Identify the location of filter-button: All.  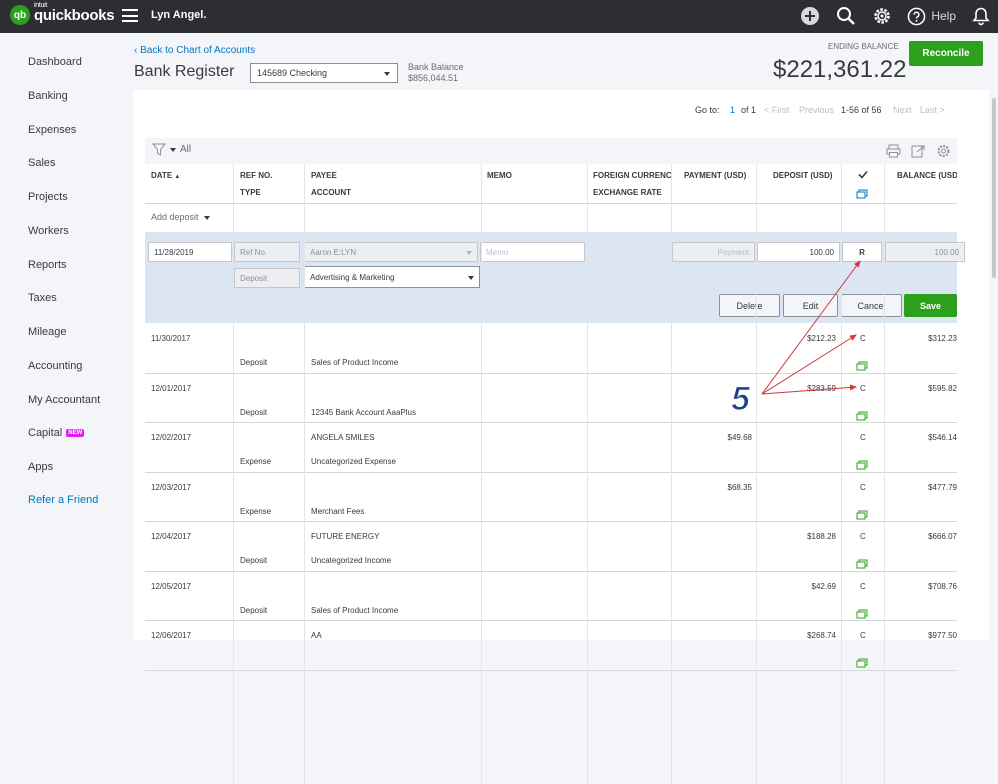
(171, 149).